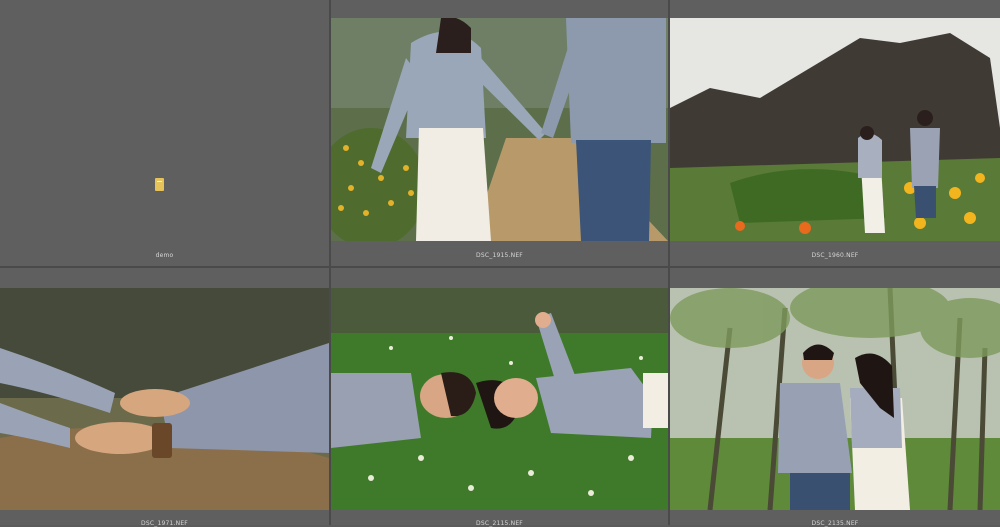  What do you see at coordinates (164, 255) in the screenshot?
I see `thumbnail-caption: demo` at bounding box center [164, 255].